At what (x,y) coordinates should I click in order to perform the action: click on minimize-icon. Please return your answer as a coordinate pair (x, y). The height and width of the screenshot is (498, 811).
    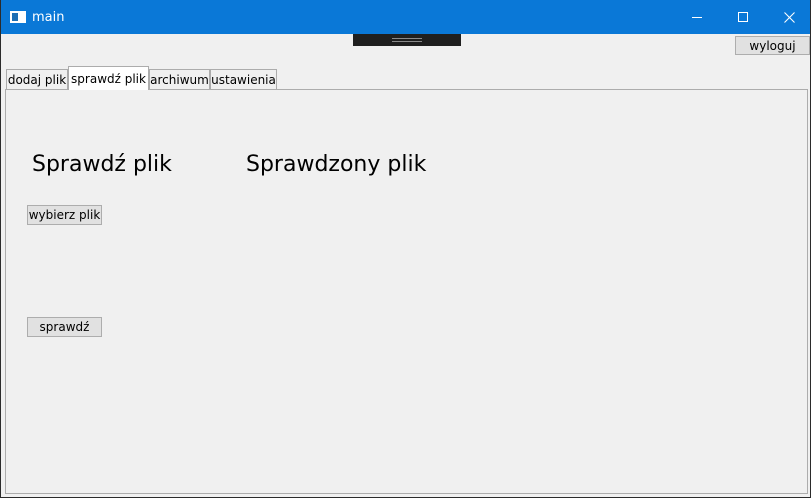
    Looking at the image, I should click on (697, 17).